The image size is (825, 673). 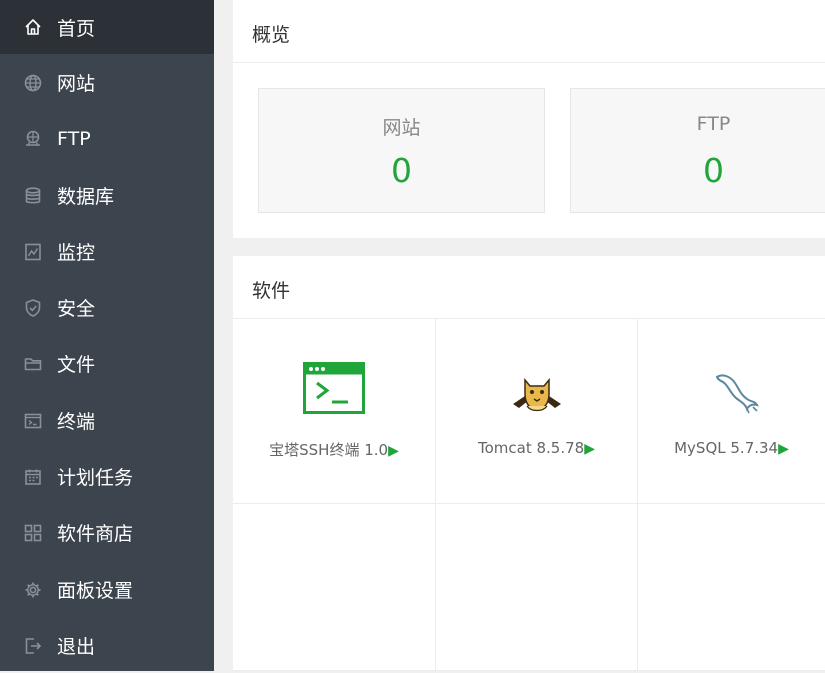 What do you see at coordinates (328, 450) in the screenshot?
I see `software-name-text: 宝塔SSH终端 1.0` at bounding box center [328, 450].